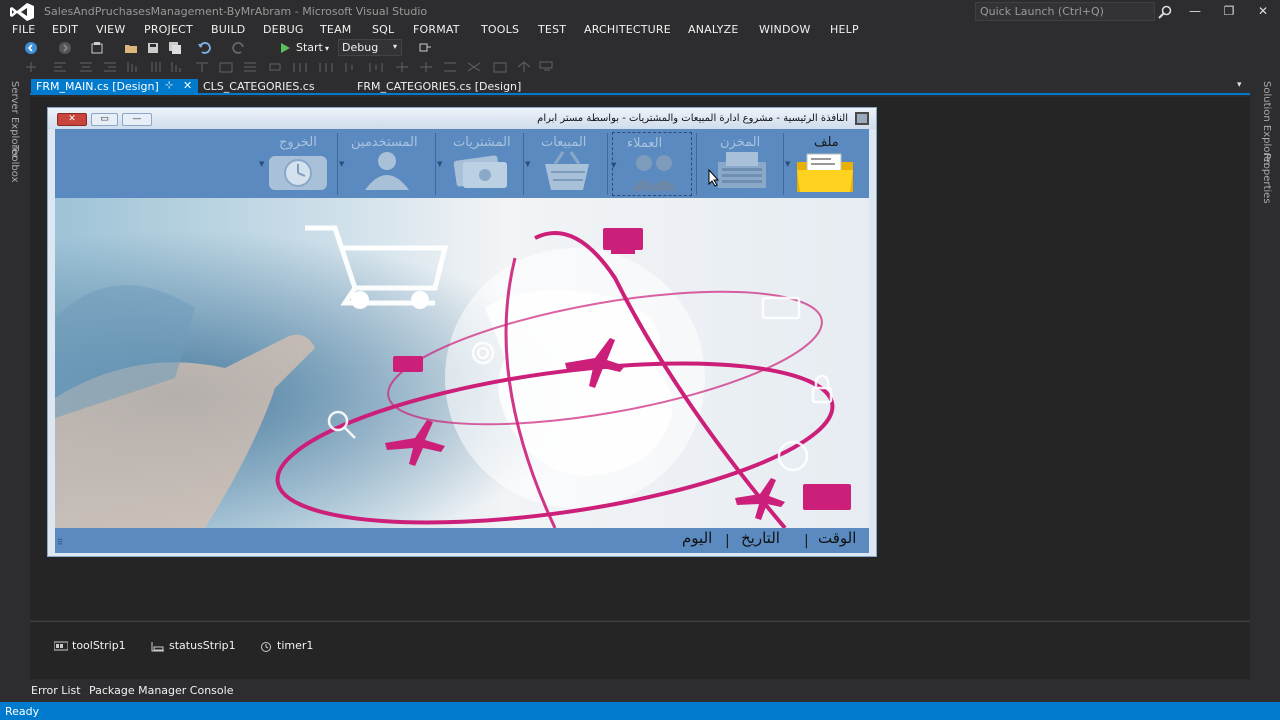 Image resolution: width=1280 pixels, height=720 pixels. I want to click on tab-error-list: Error List, so click(56, 690).